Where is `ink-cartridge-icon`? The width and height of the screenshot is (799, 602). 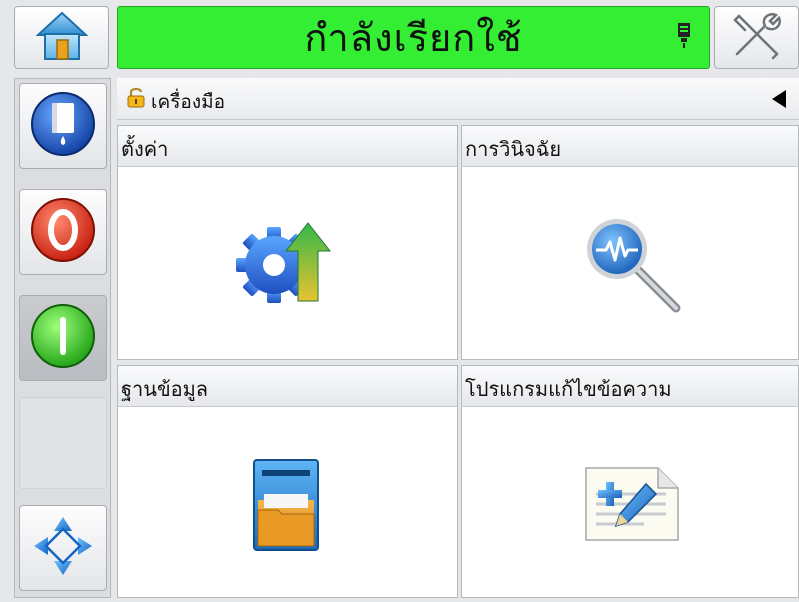
ink-cartridge-icon is located at coordinates (63, 126).